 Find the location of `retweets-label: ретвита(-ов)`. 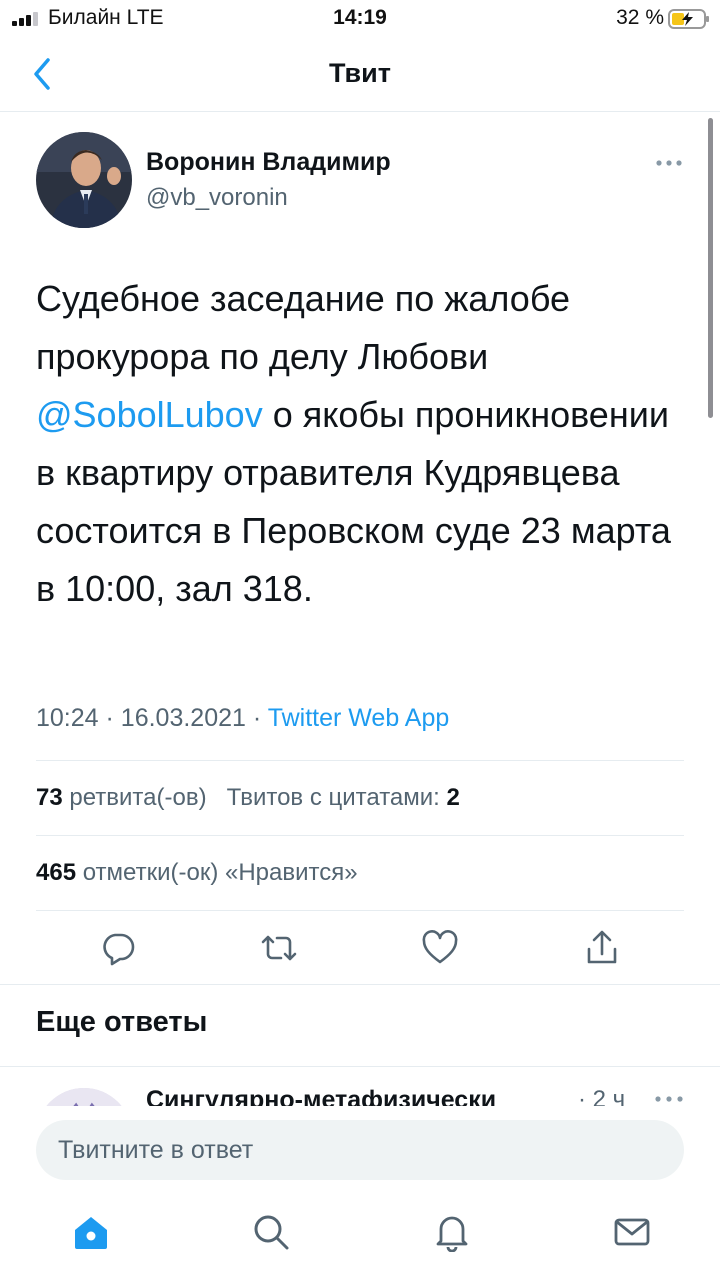

retweets-label: ретвита(-ов) is located at coordinates (138, 797).